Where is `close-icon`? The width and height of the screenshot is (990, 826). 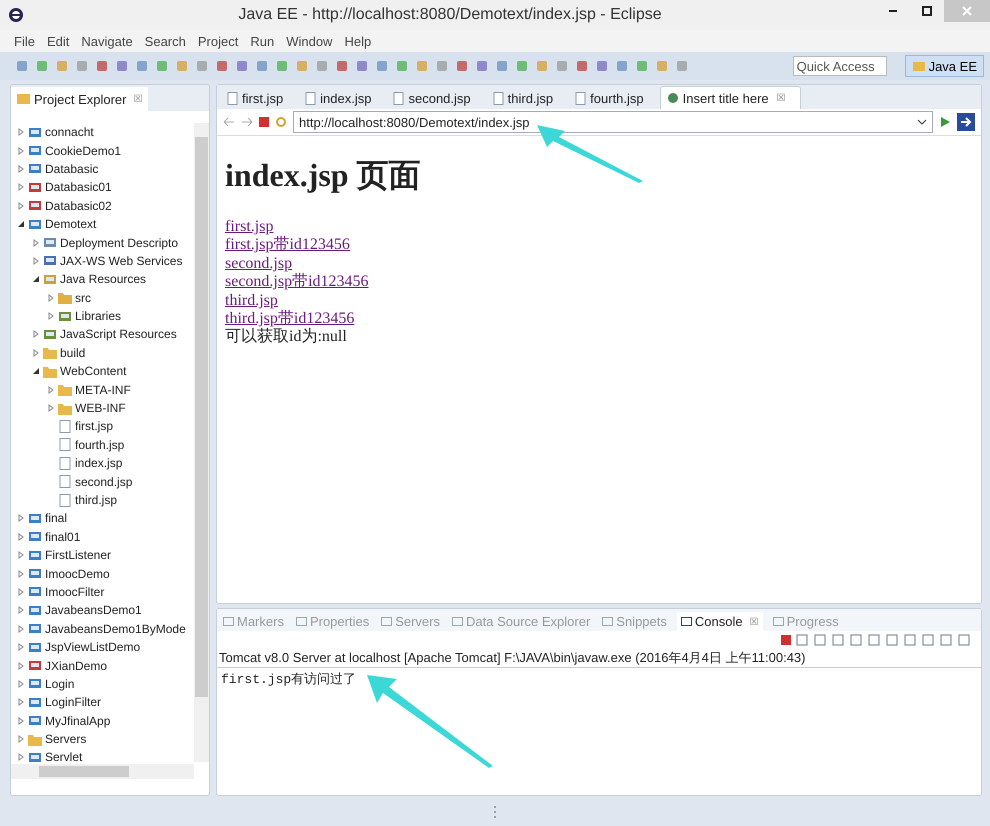 close-icon is located at coordinates (967, 11).